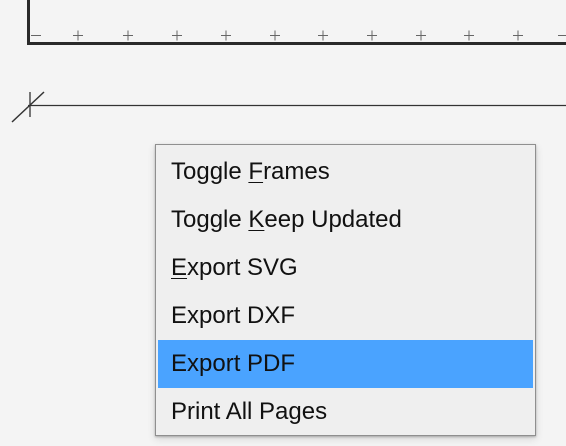  What do you see at coordinates (28, 107) in the screenshot?
I see `dimension-tick-slash-icon` at bounding box center [28, 107].